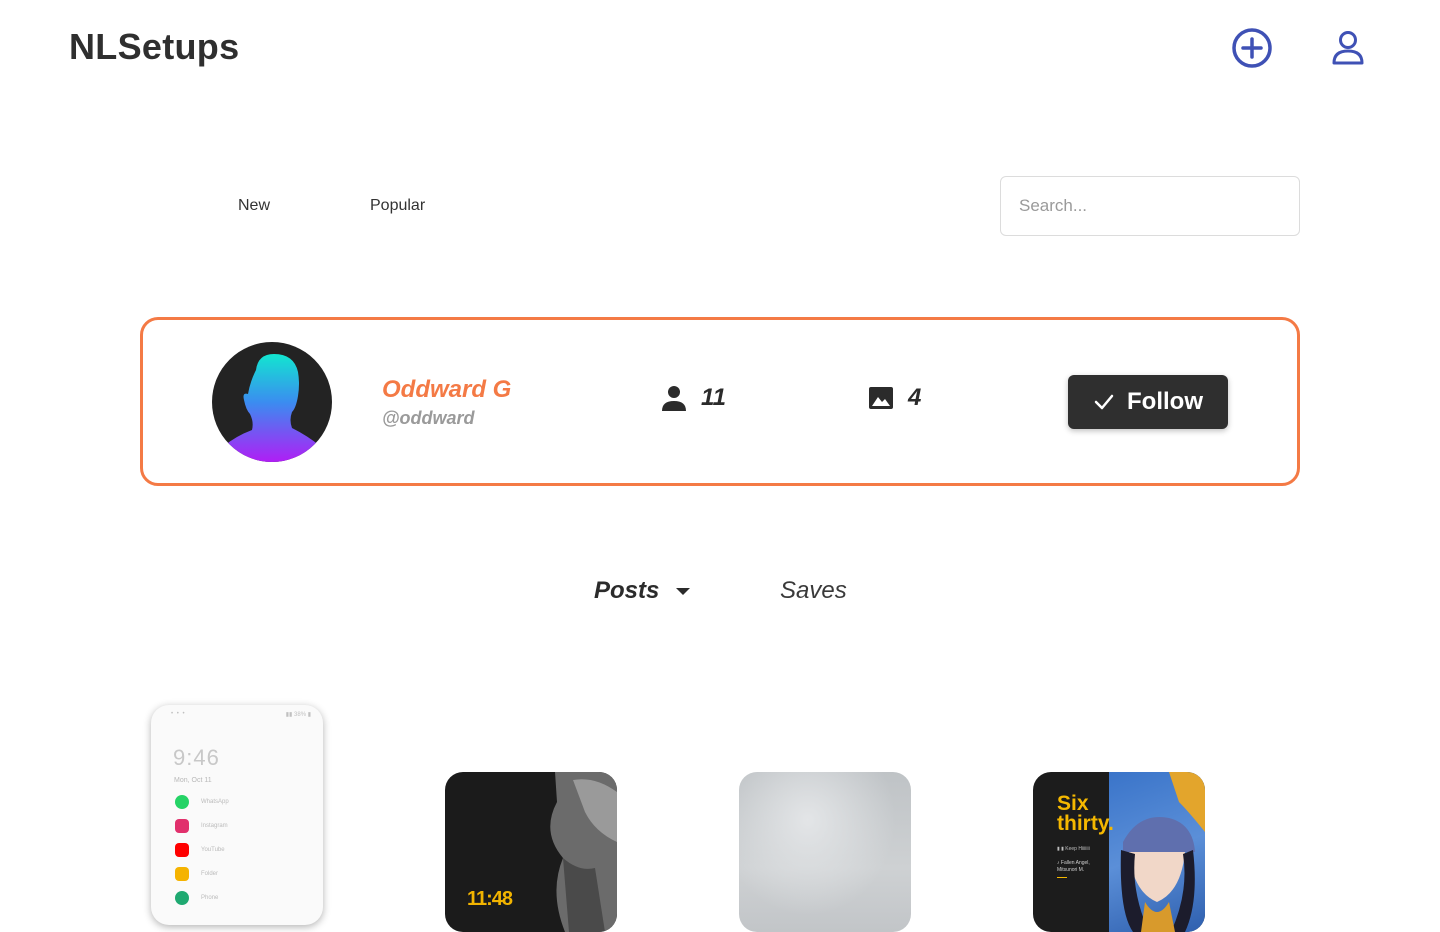 Image resolution: width=1440 pixels, height=932 pixels. I want to click on posts-stat: 4, so click(894, 398).